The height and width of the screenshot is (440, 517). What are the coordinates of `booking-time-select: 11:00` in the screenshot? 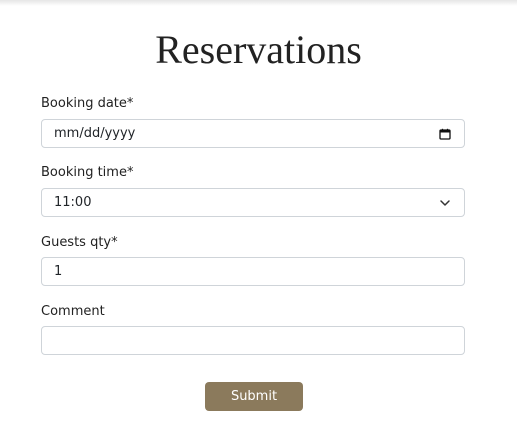 It's located at (253, 202).